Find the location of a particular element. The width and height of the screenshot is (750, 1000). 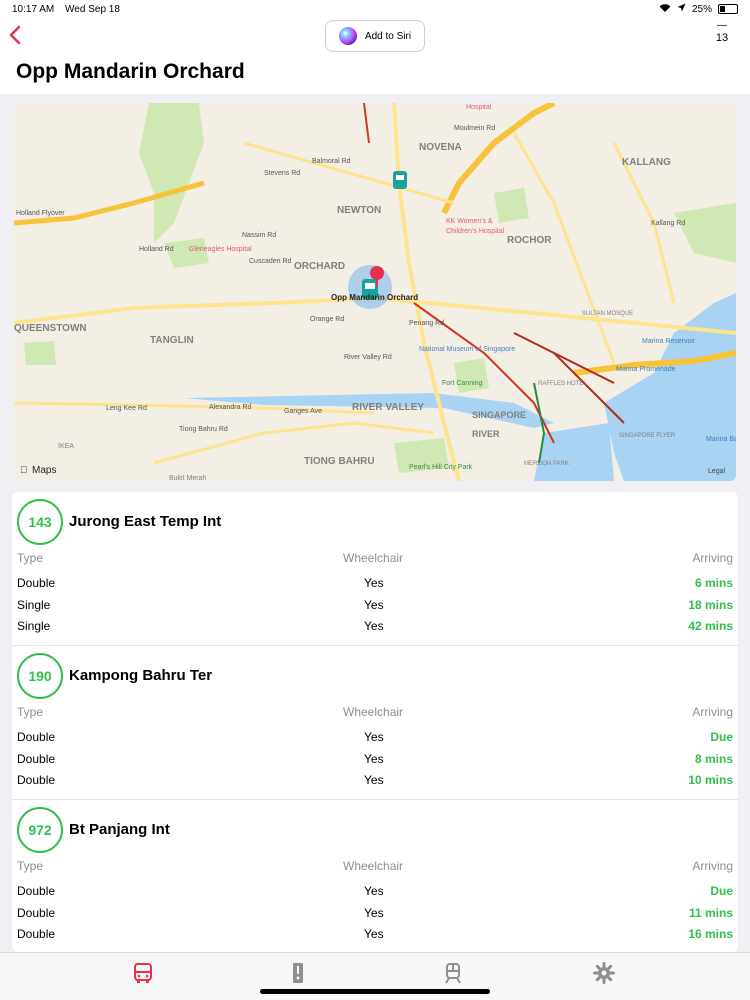

map-label: Hospital is located at coordinates (479, 107).